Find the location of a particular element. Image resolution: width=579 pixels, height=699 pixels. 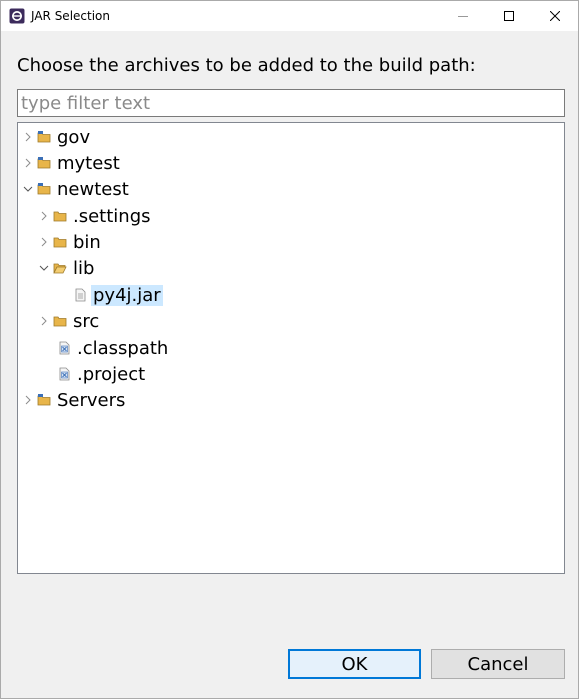

tree-item-label: .classpath is located at coordinates (123, 348).